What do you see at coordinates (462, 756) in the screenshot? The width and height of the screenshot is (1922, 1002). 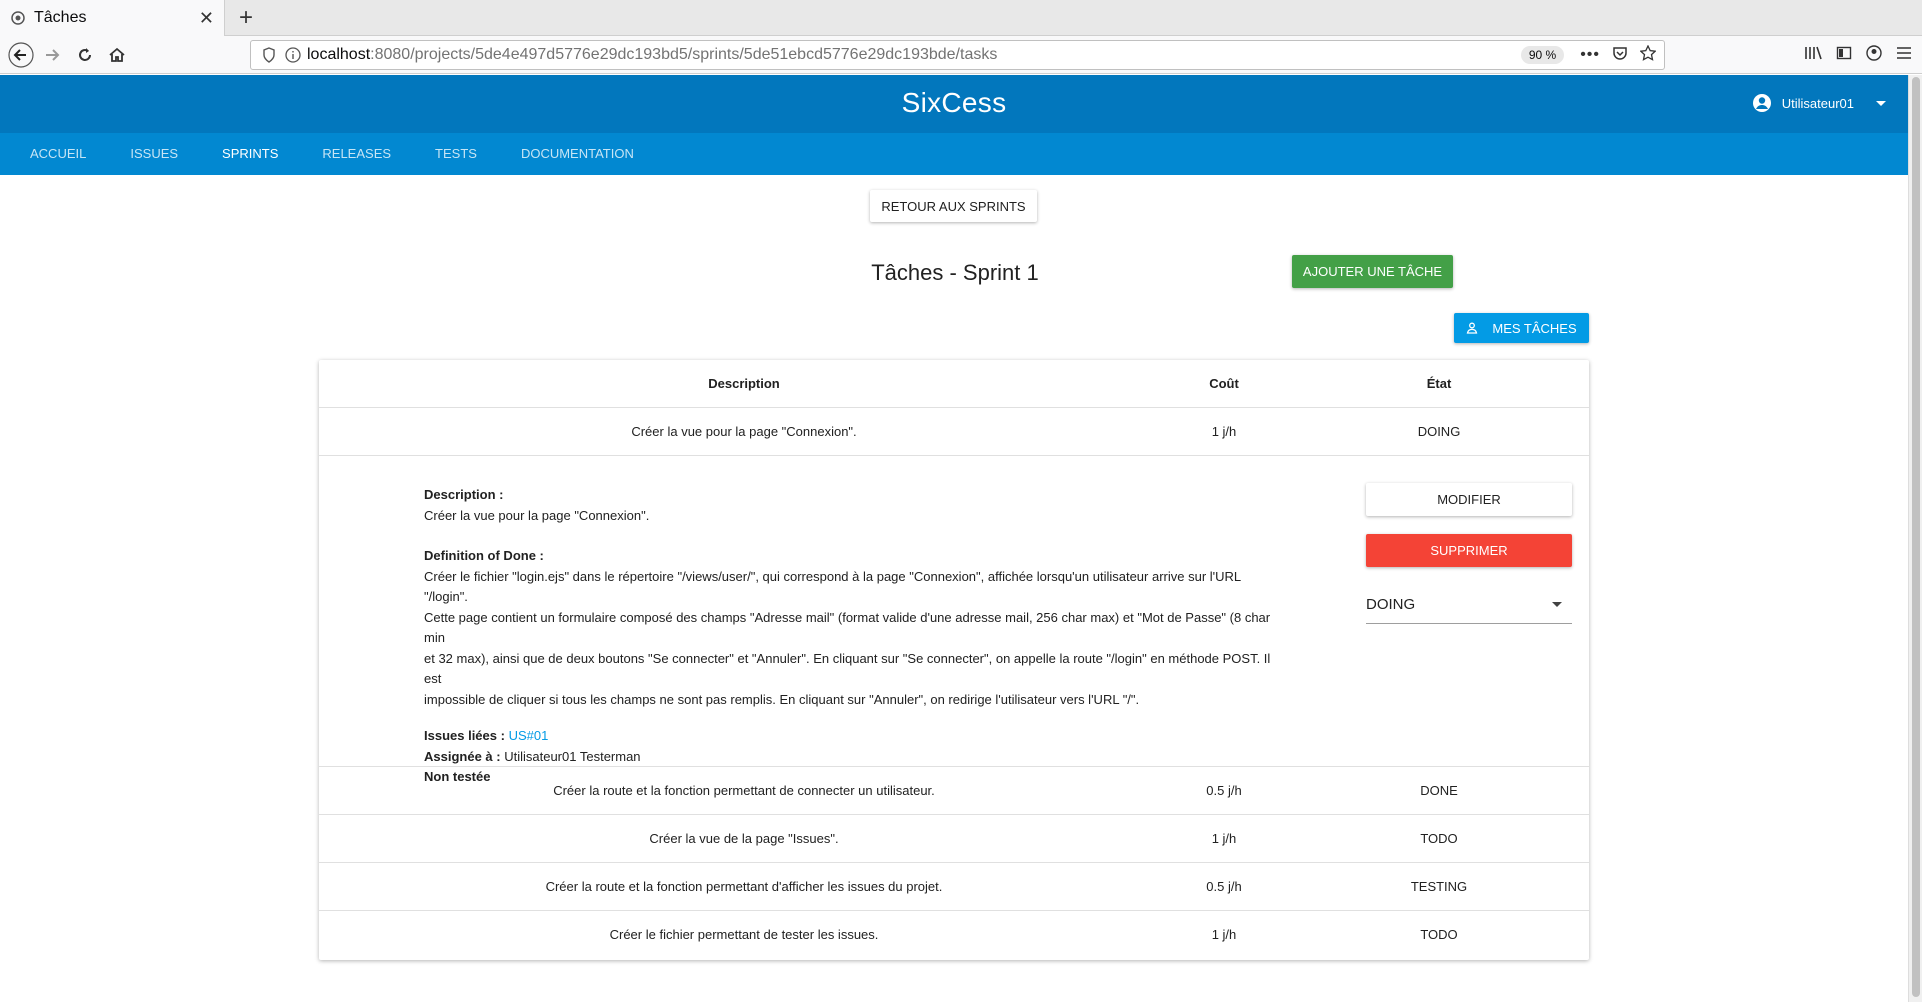 I see `detail-assigned-label: Assignée à :` at bounding box center [462, 756].